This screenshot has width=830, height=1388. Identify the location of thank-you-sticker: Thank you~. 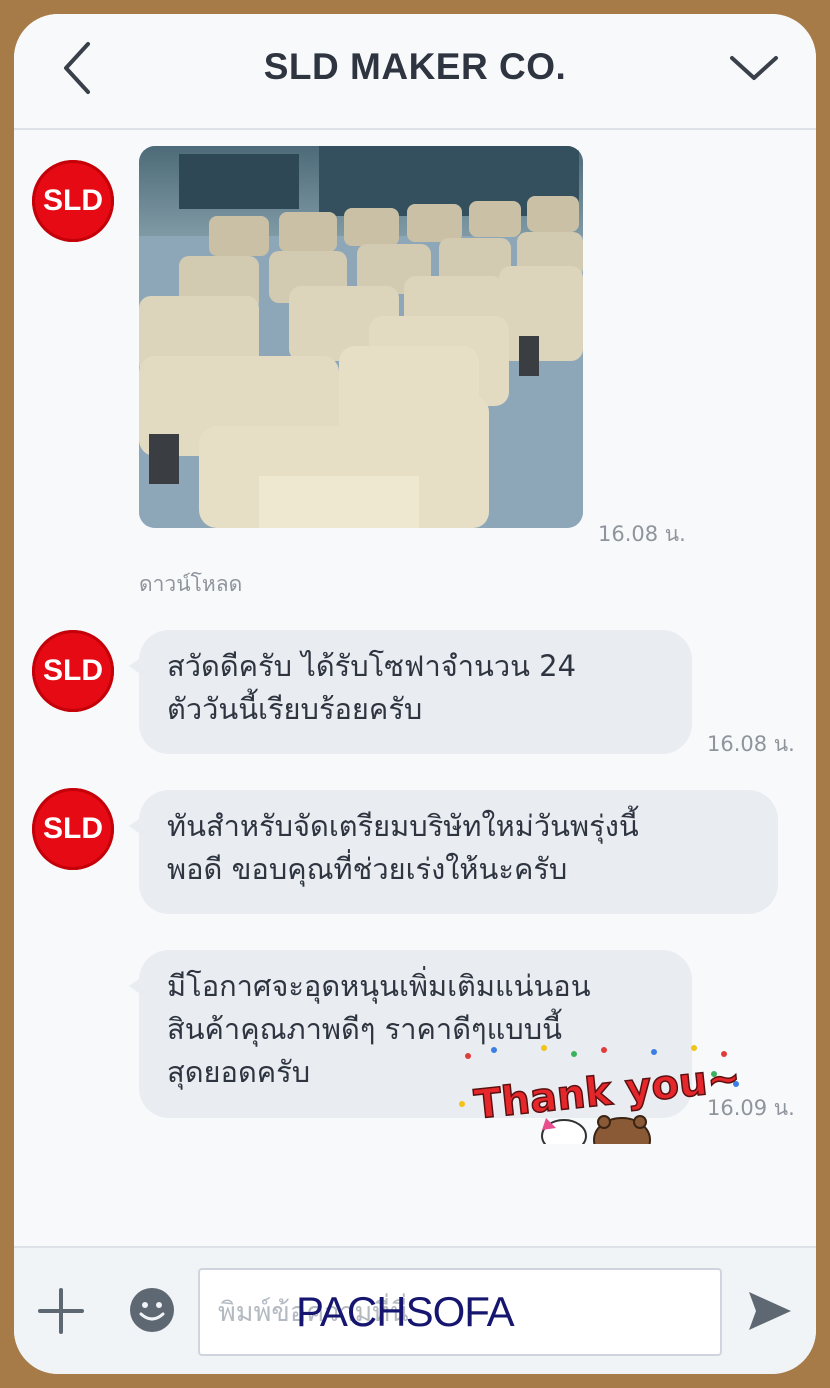
(599, 1114).